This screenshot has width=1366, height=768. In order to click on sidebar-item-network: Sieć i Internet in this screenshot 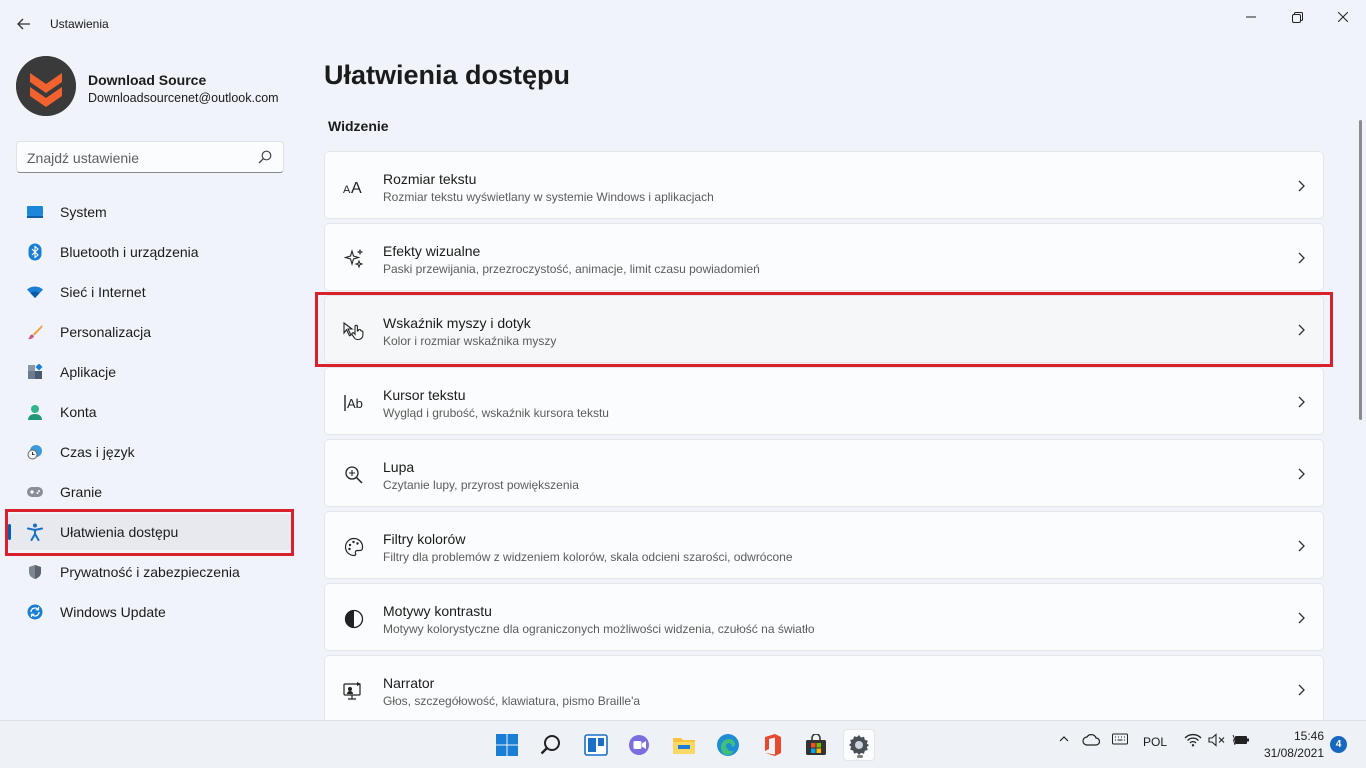, I will do `click(150, 292)`.